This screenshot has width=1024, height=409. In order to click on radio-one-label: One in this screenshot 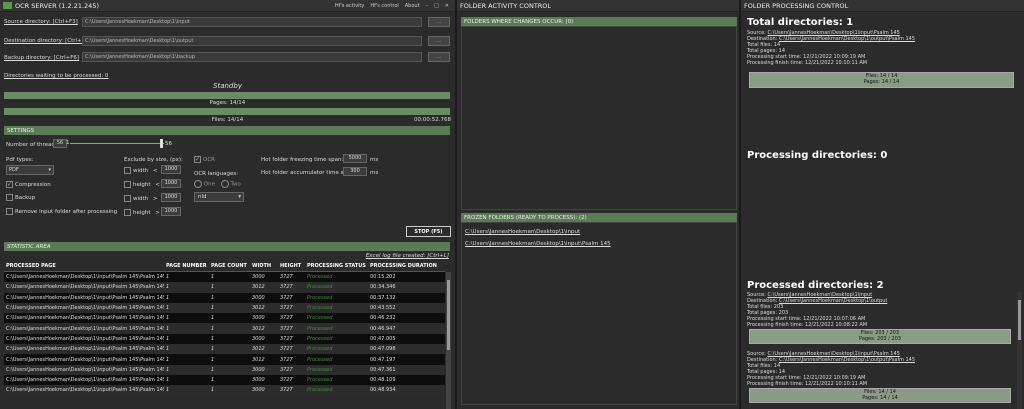, I will do `click(209, 184)`.